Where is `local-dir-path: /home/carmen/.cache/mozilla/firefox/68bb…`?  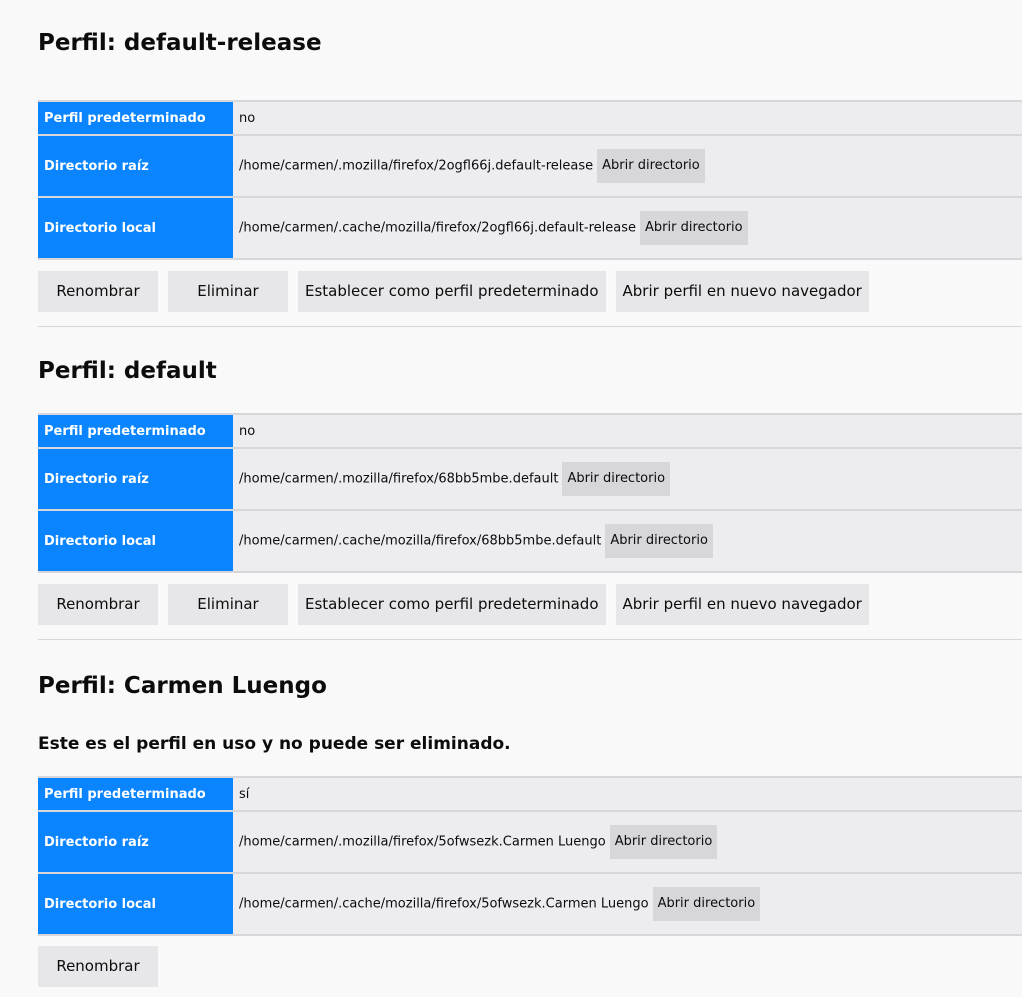
local-dir-path: /home/carmen/.cache/mozilla/firefox/68bb… is located at coordinates (420, 541).